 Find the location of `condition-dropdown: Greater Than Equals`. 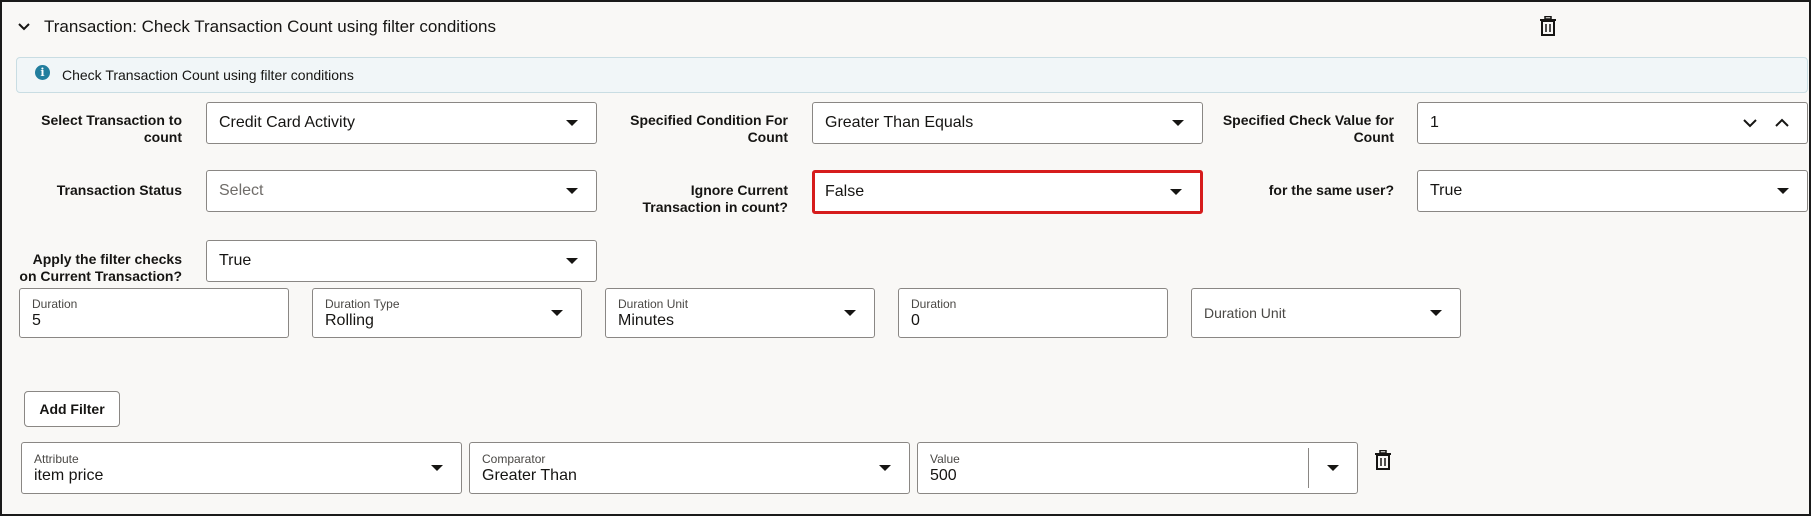

condition-dropdown: Greater Than Equals is located at coordinates (1007, 123).